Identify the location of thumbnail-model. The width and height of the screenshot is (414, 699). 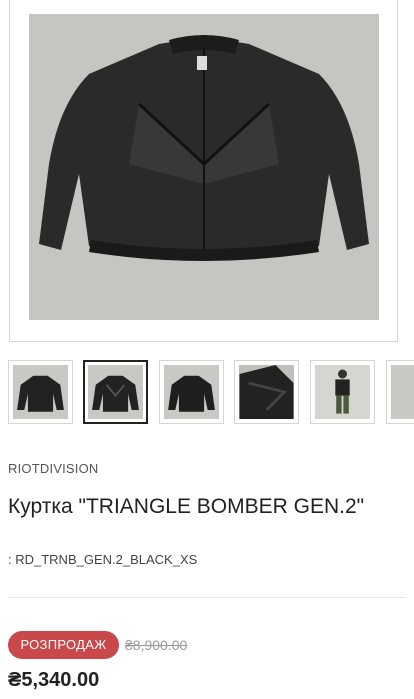
(342, 391).